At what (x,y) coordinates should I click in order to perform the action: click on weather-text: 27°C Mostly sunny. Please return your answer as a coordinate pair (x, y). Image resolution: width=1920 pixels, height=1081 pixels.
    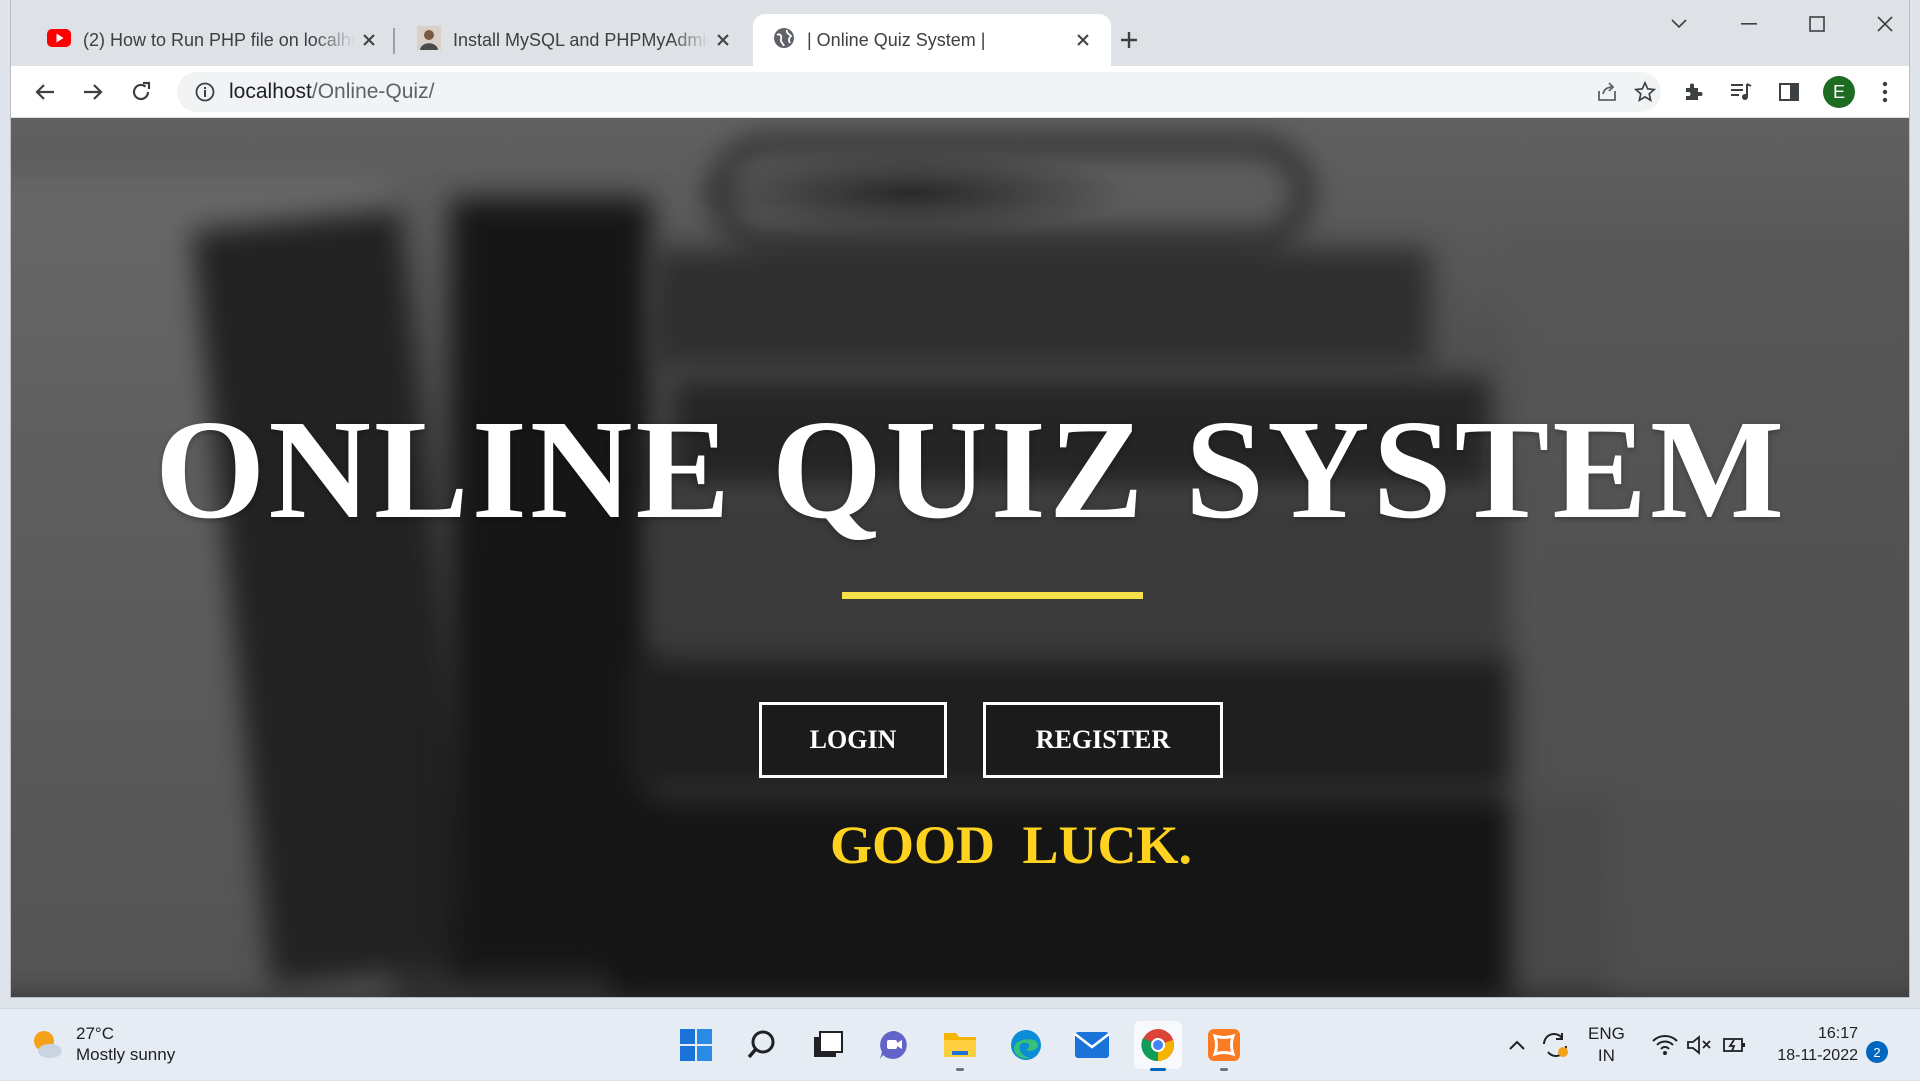
    Looking at the image, I should click on (125, 1044).